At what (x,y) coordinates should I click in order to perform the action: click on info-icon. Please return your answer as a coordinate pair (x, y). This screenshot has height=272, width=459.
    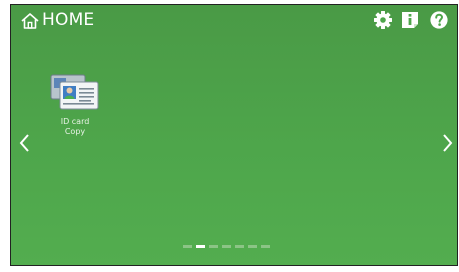
    Looking at the image, I should click on (410, 20).